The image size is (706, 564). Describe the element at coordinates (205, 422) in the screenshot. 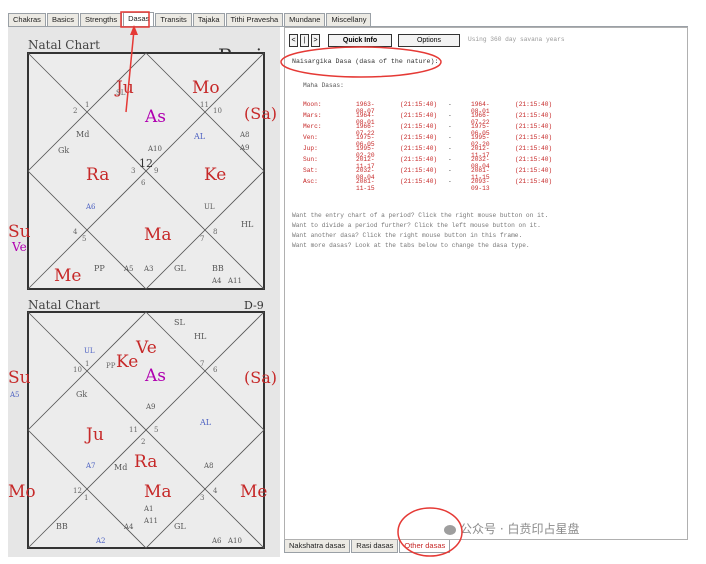

I see `d9-al: AL` at that location.